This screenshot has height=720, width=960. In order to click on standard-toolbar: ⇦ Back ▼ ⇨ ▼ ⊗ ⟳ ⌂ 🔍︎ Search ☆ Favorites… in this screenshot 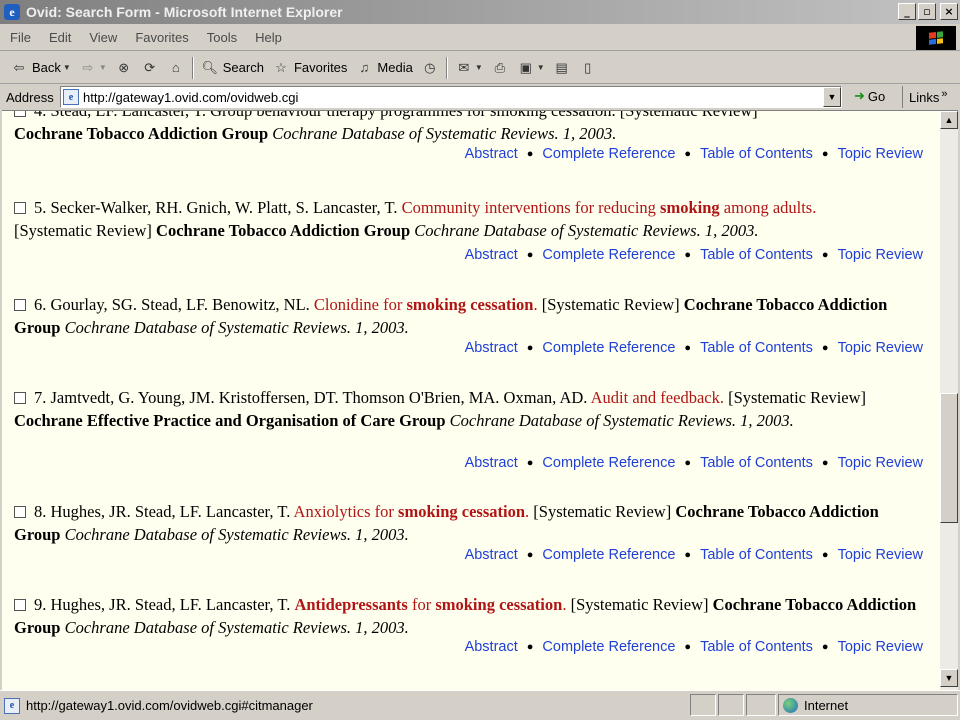, I will do `click(480, 68)`.